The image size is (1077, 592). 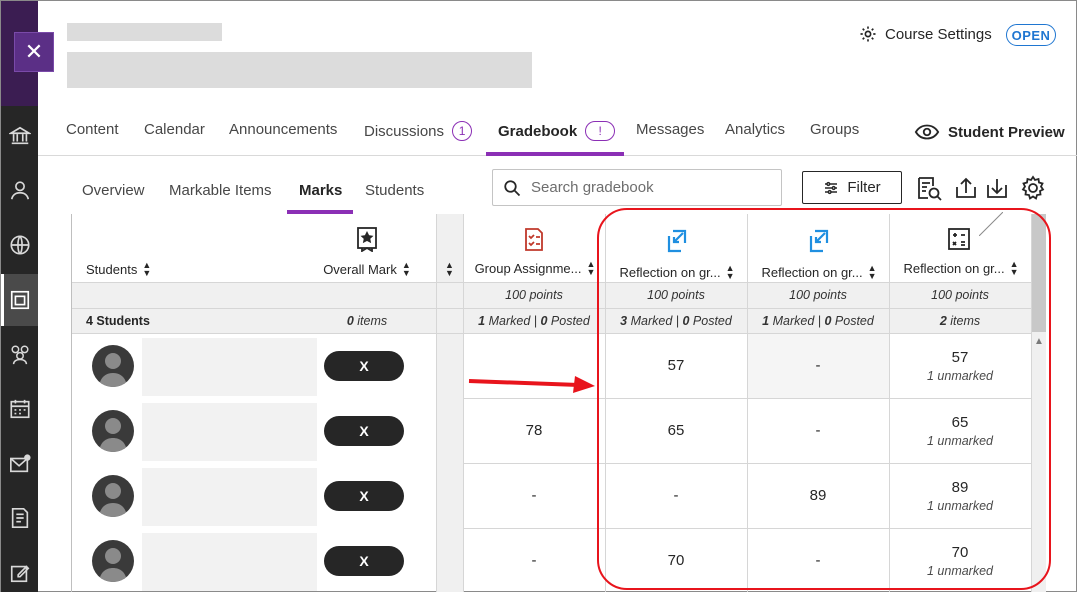 What do you see at coordinates (676, 248) in the screenshot?
I see `column-header-reflection-1: Reflection on gr... ▲ ▼` at bounding box center [676, 248].